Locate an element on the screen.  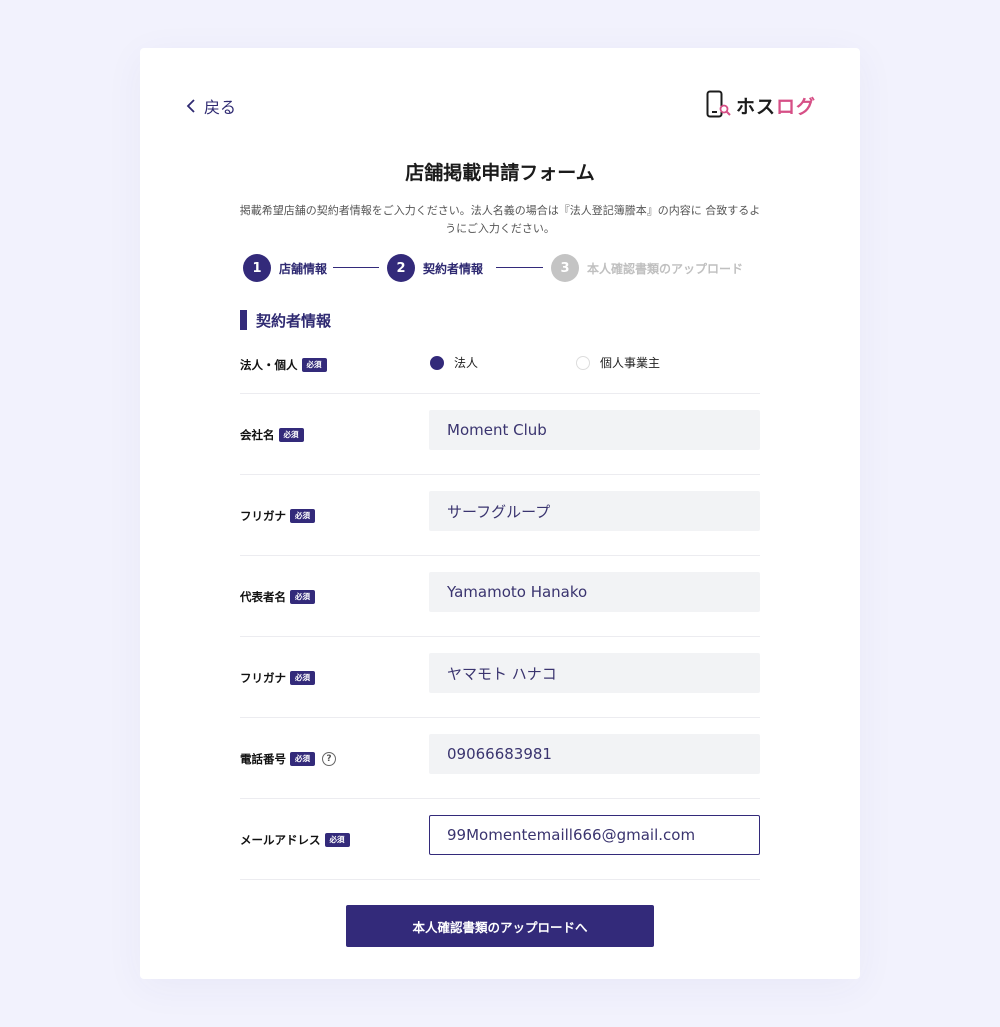
step-1: 1 店舗情報 is located at coordinates (285, 268).